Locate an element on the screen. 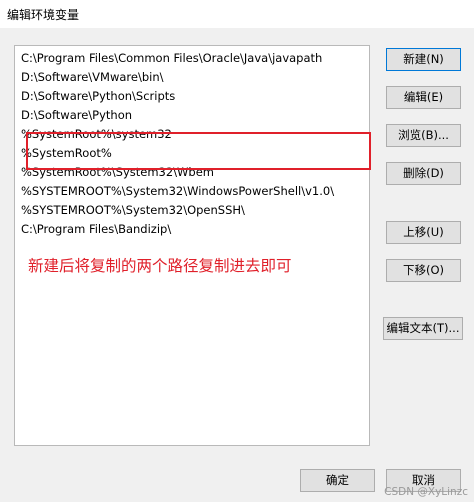 This screenshot has width=474, height=502. move-down-button: 下移(O) is located at coordinates (423, 270).